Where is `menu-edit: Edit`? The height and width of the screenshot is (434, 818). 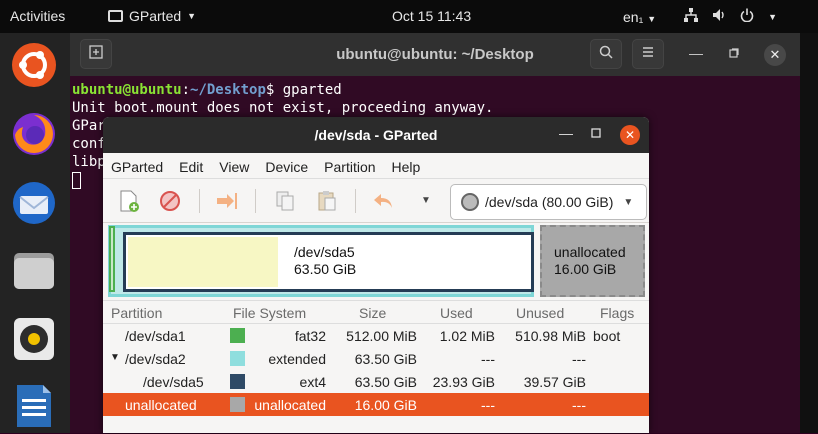
menu-edit: Edit is located at coordinates (191, 165).